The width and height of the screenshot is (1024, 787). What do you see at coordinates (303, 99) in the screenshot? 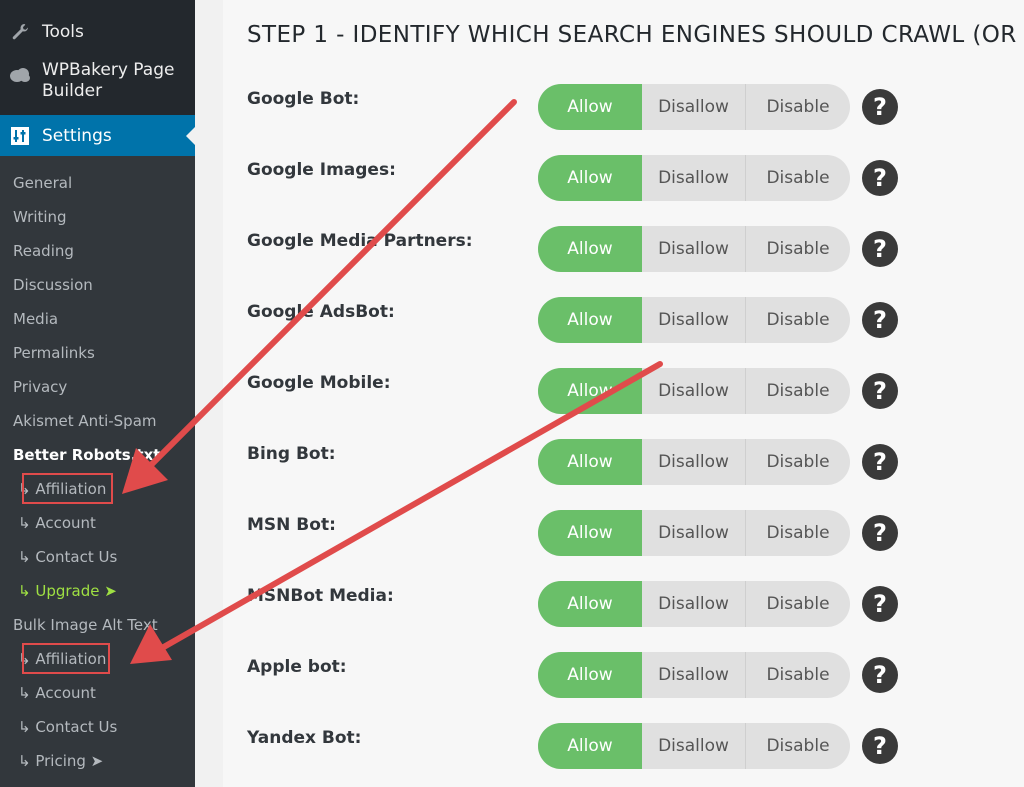
I see `bot-label: Google Bot:` at bounding box center [303, 99].